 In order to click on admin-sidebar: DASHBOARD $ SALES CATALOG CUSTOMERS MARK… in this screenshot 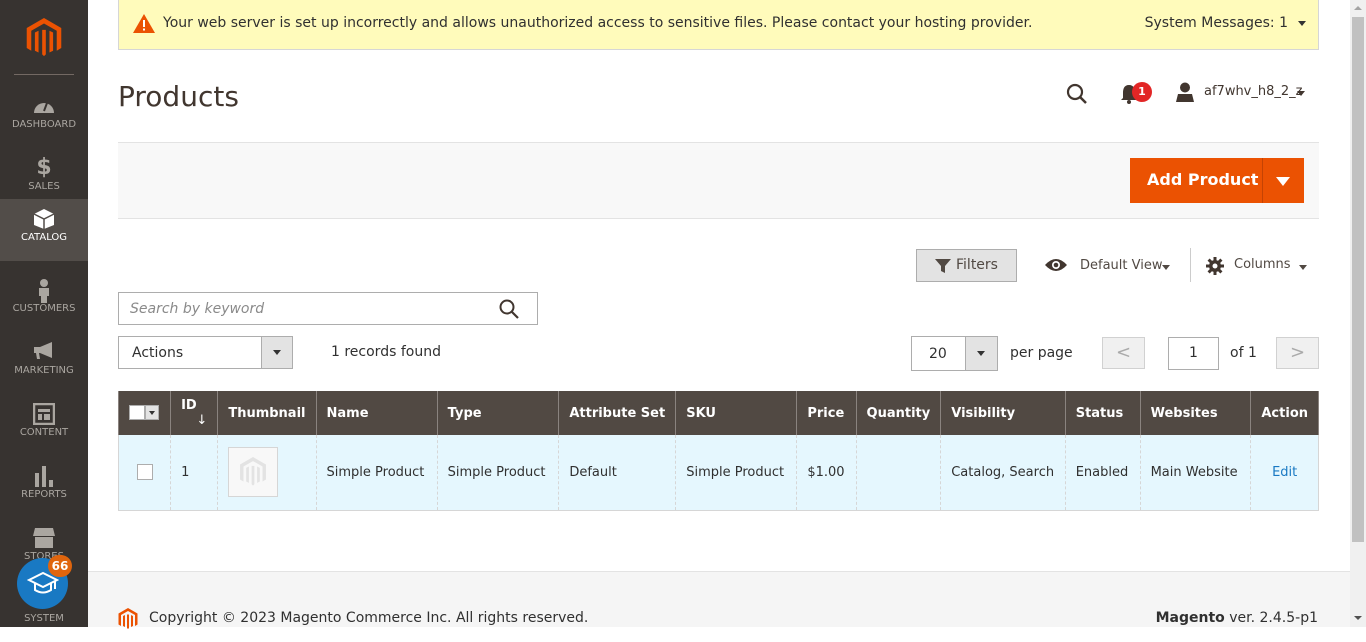, I will do `click(44, 313)`.